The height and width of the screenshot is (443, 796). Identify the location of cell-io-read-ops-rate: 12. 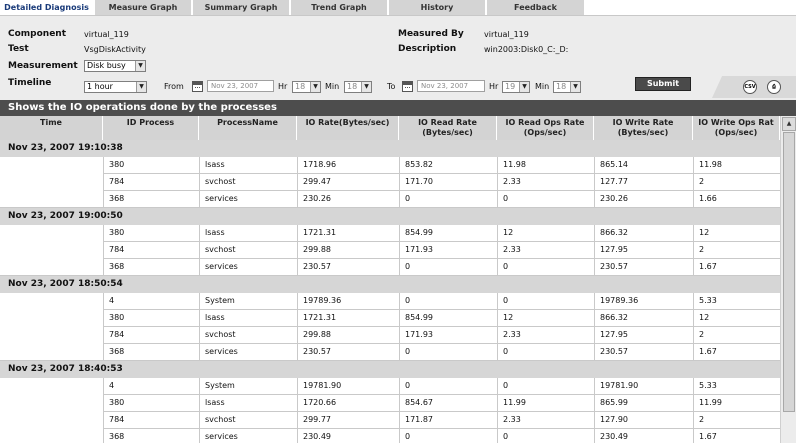
(545, 318).